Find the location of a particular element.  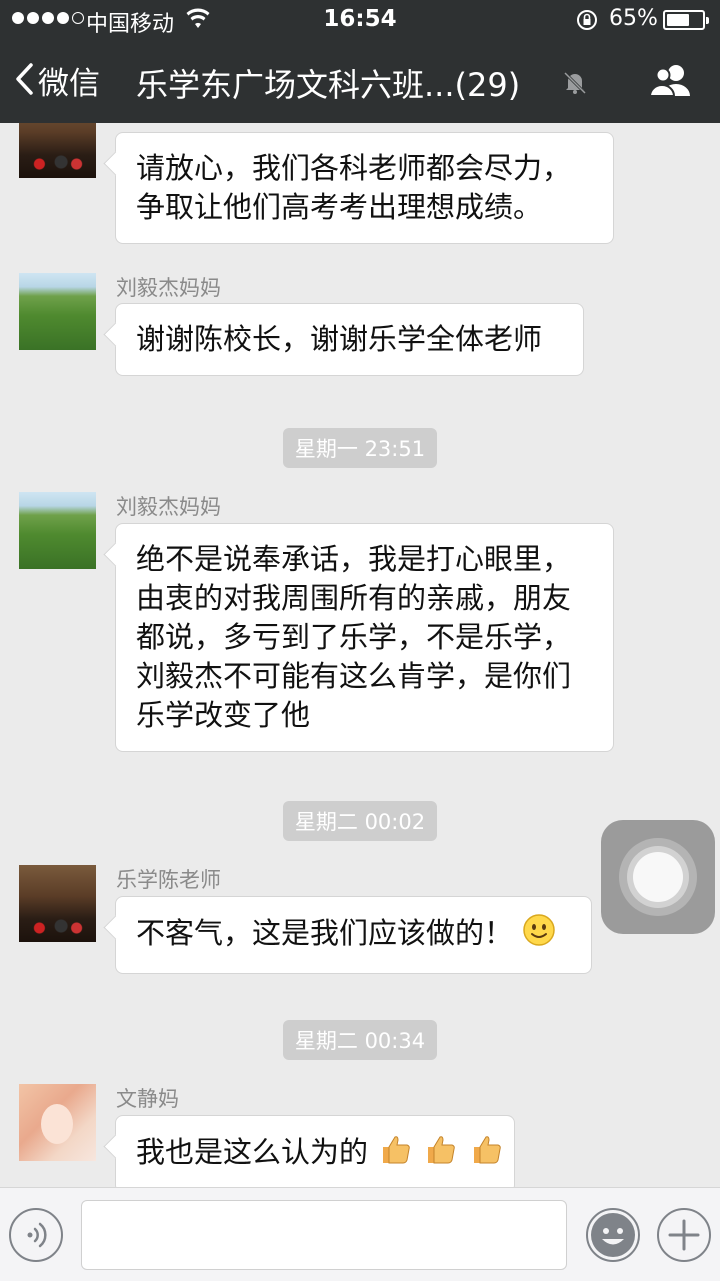

message-bubble: 谢谢陈校长，谢谢乐学全体老师 is located at coordinates (349, 339).